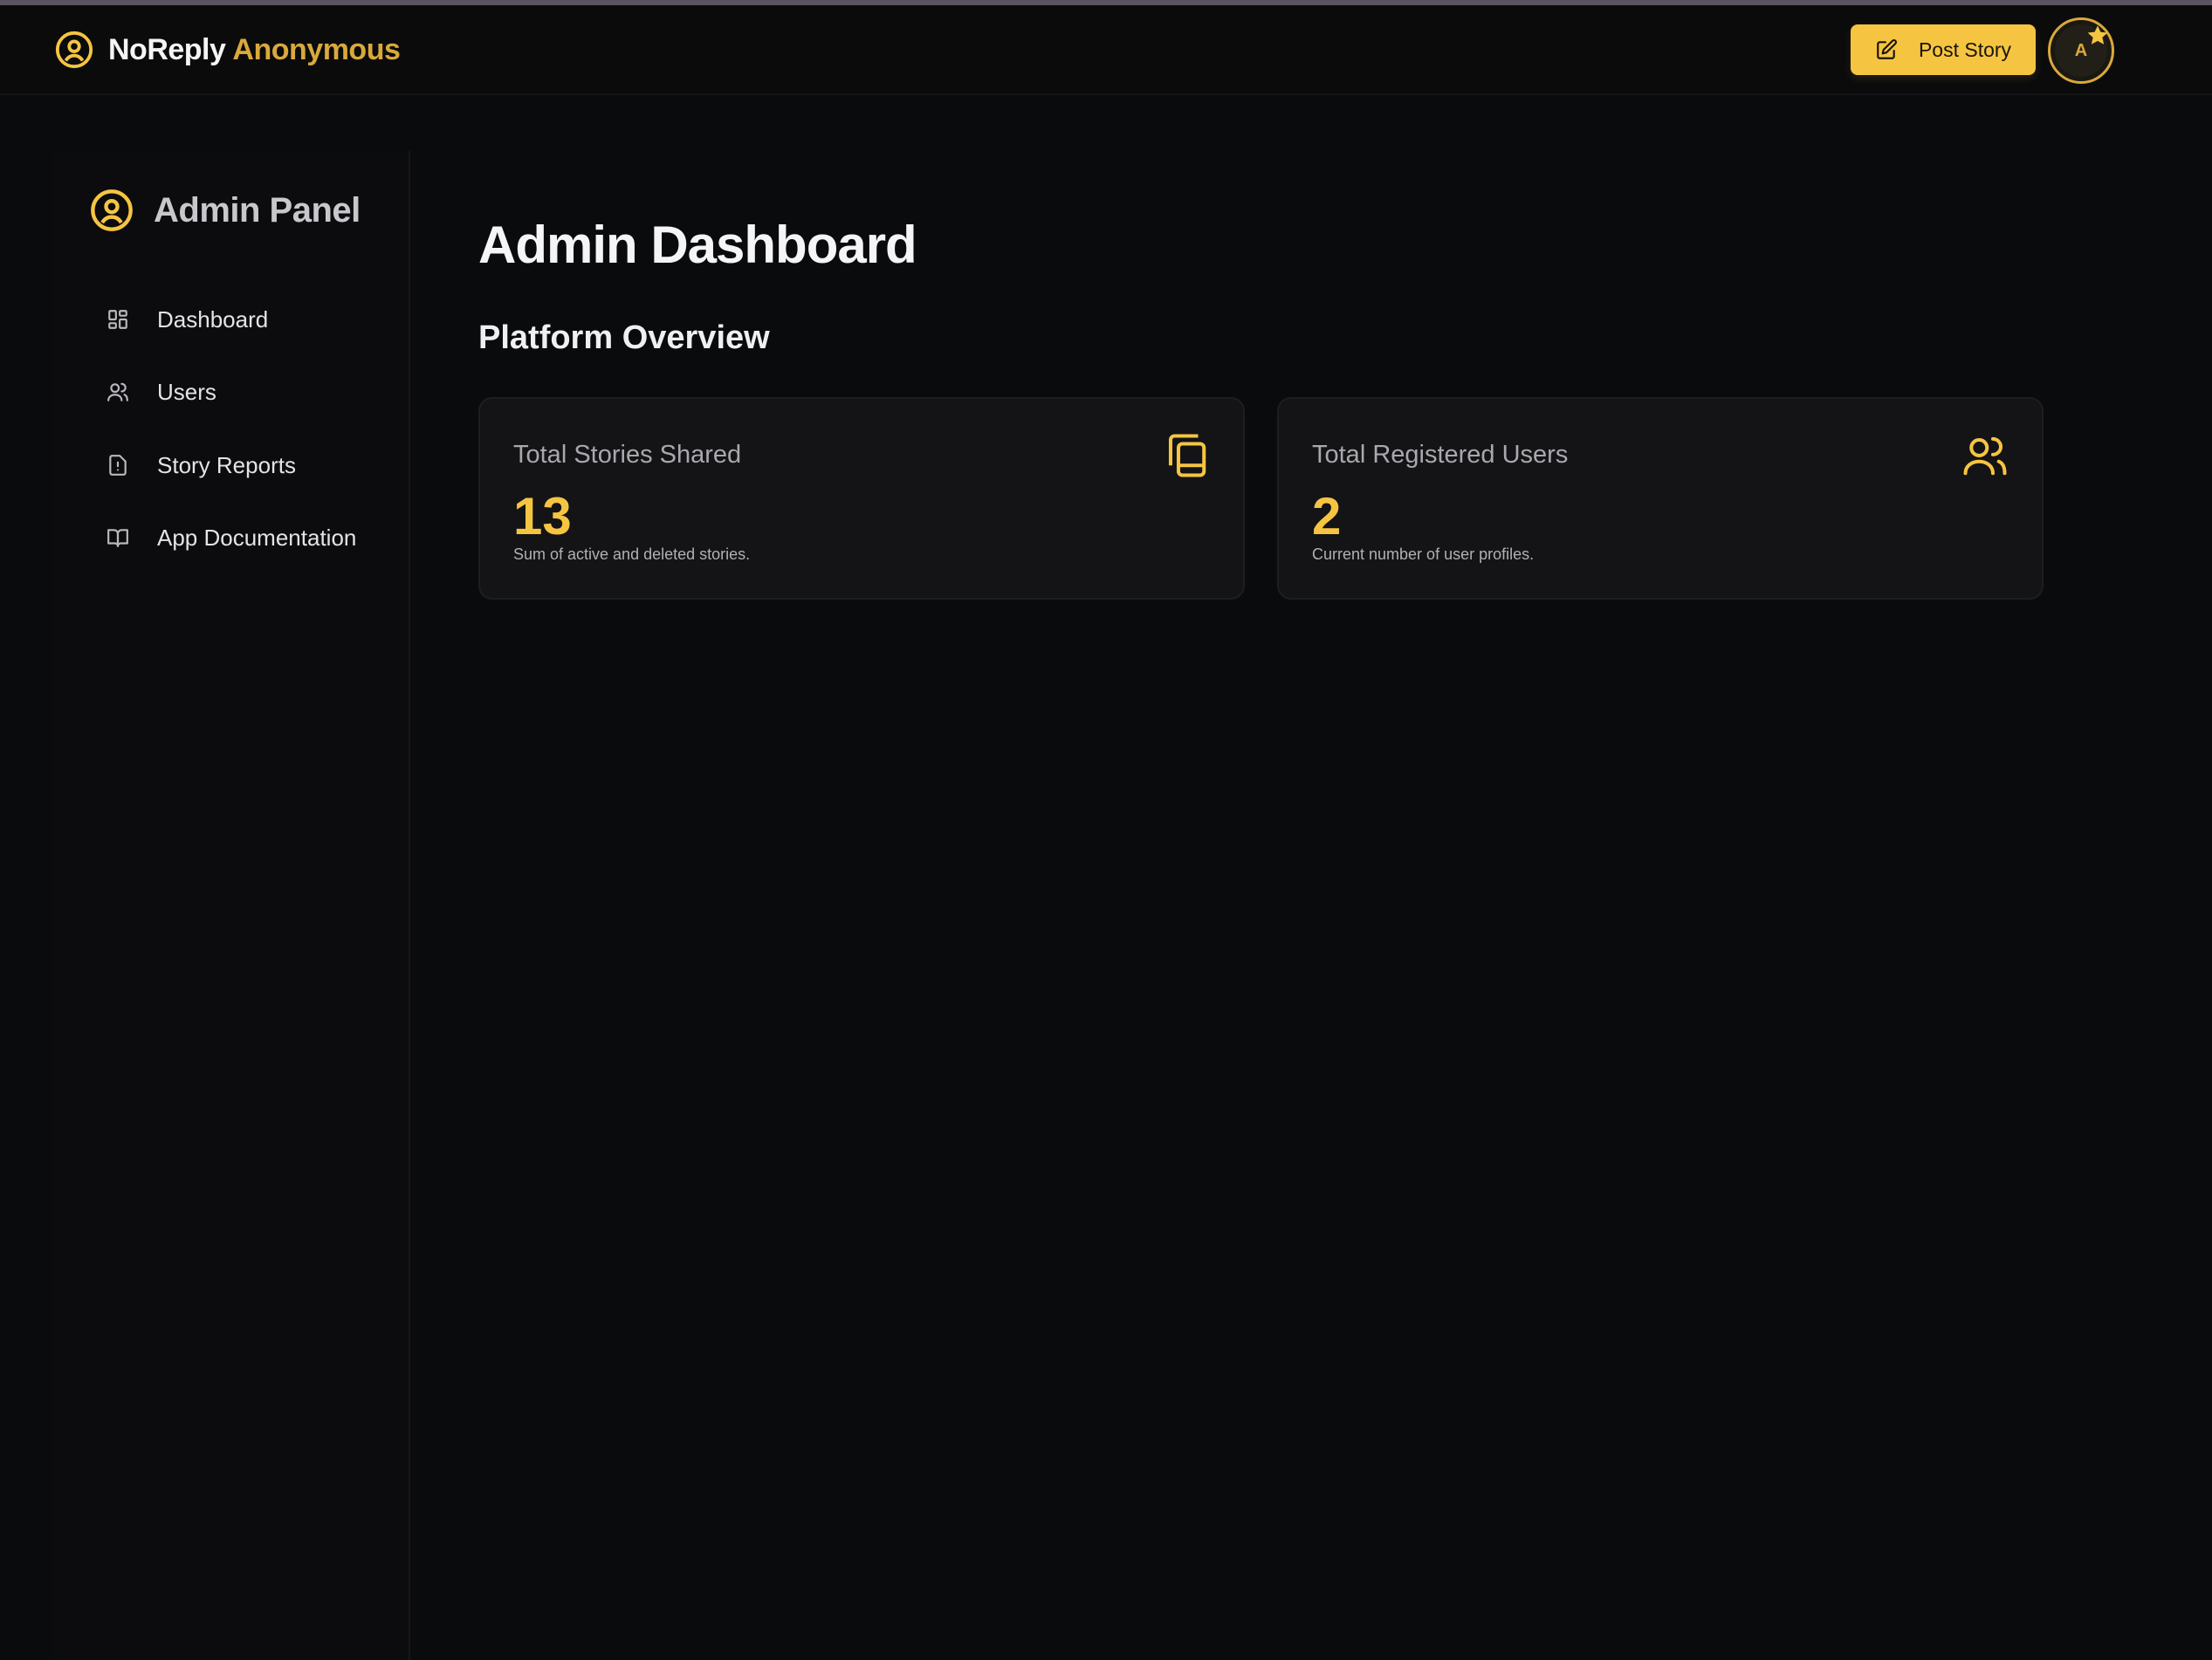 This screenshot has height=1660, width=2212. What do you see at coordinates (1440, 455) in the screenshot?
I see `stat-card-label: Total Registered Users` at bounding box center [1440, 455].